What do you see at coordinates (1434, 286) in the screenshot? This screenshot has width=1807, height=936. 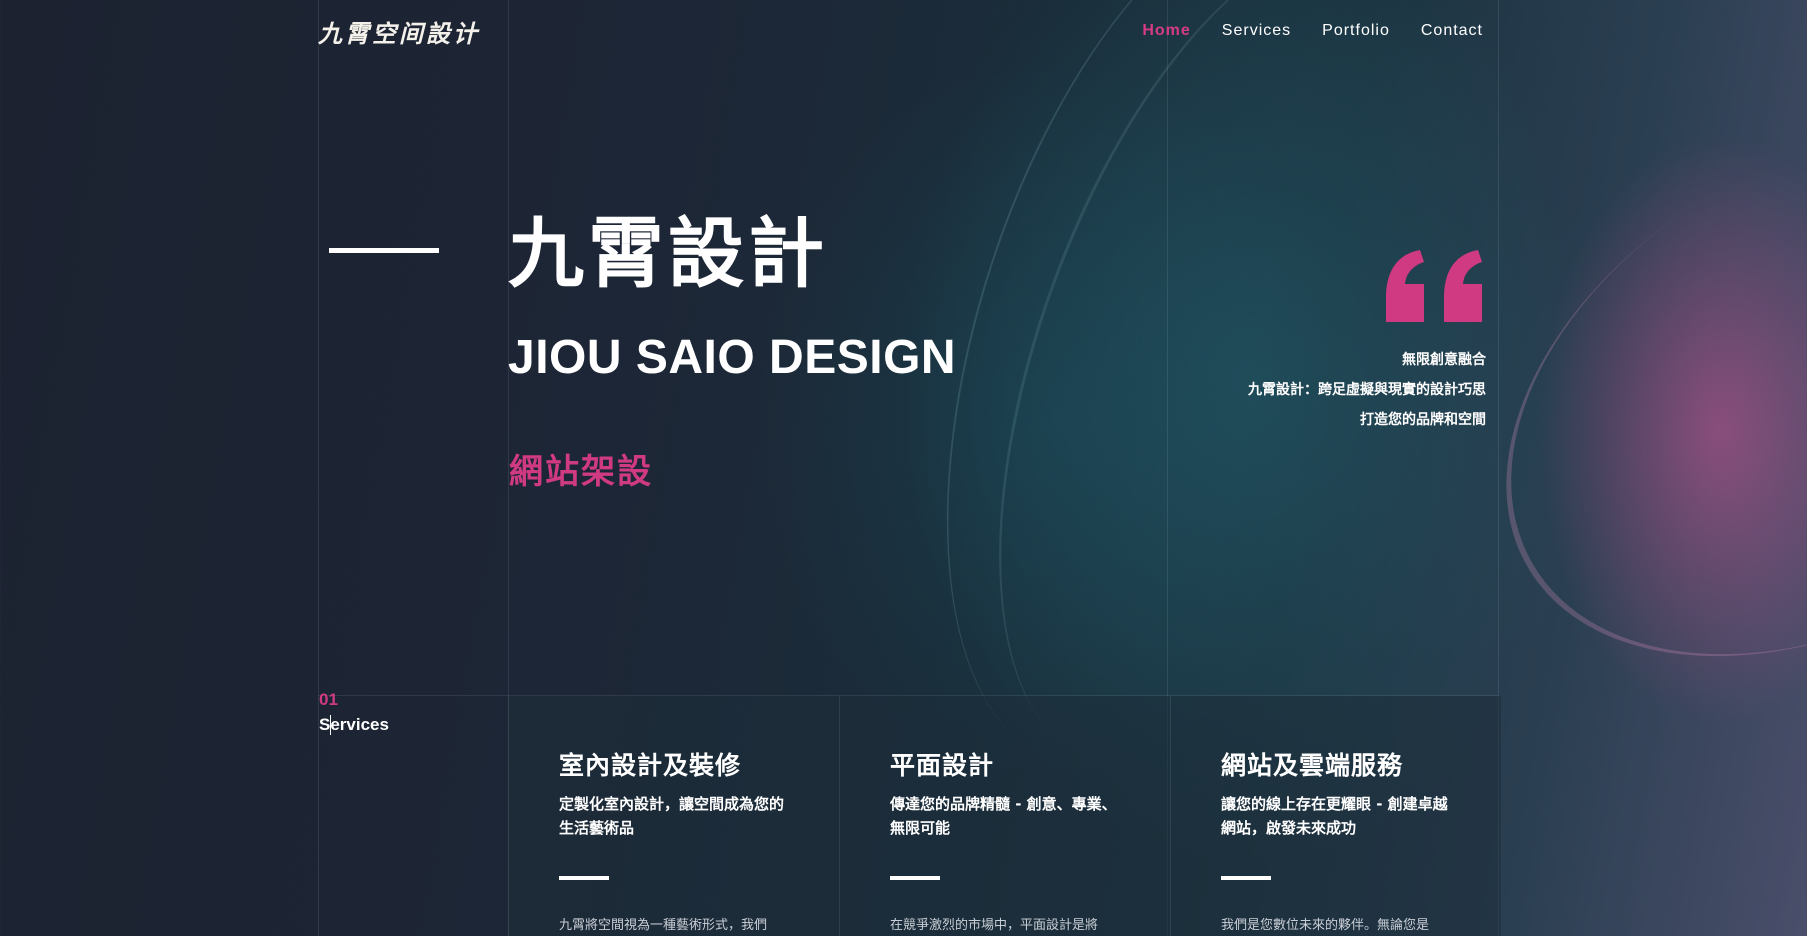 I see `quote-icon` at bounding box center [1434, 286].